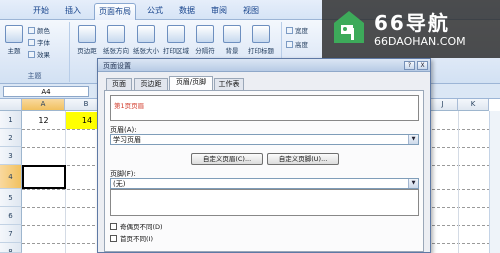 The image size is (500, 253). I want to click on help-button: ?, so click(409, 65).